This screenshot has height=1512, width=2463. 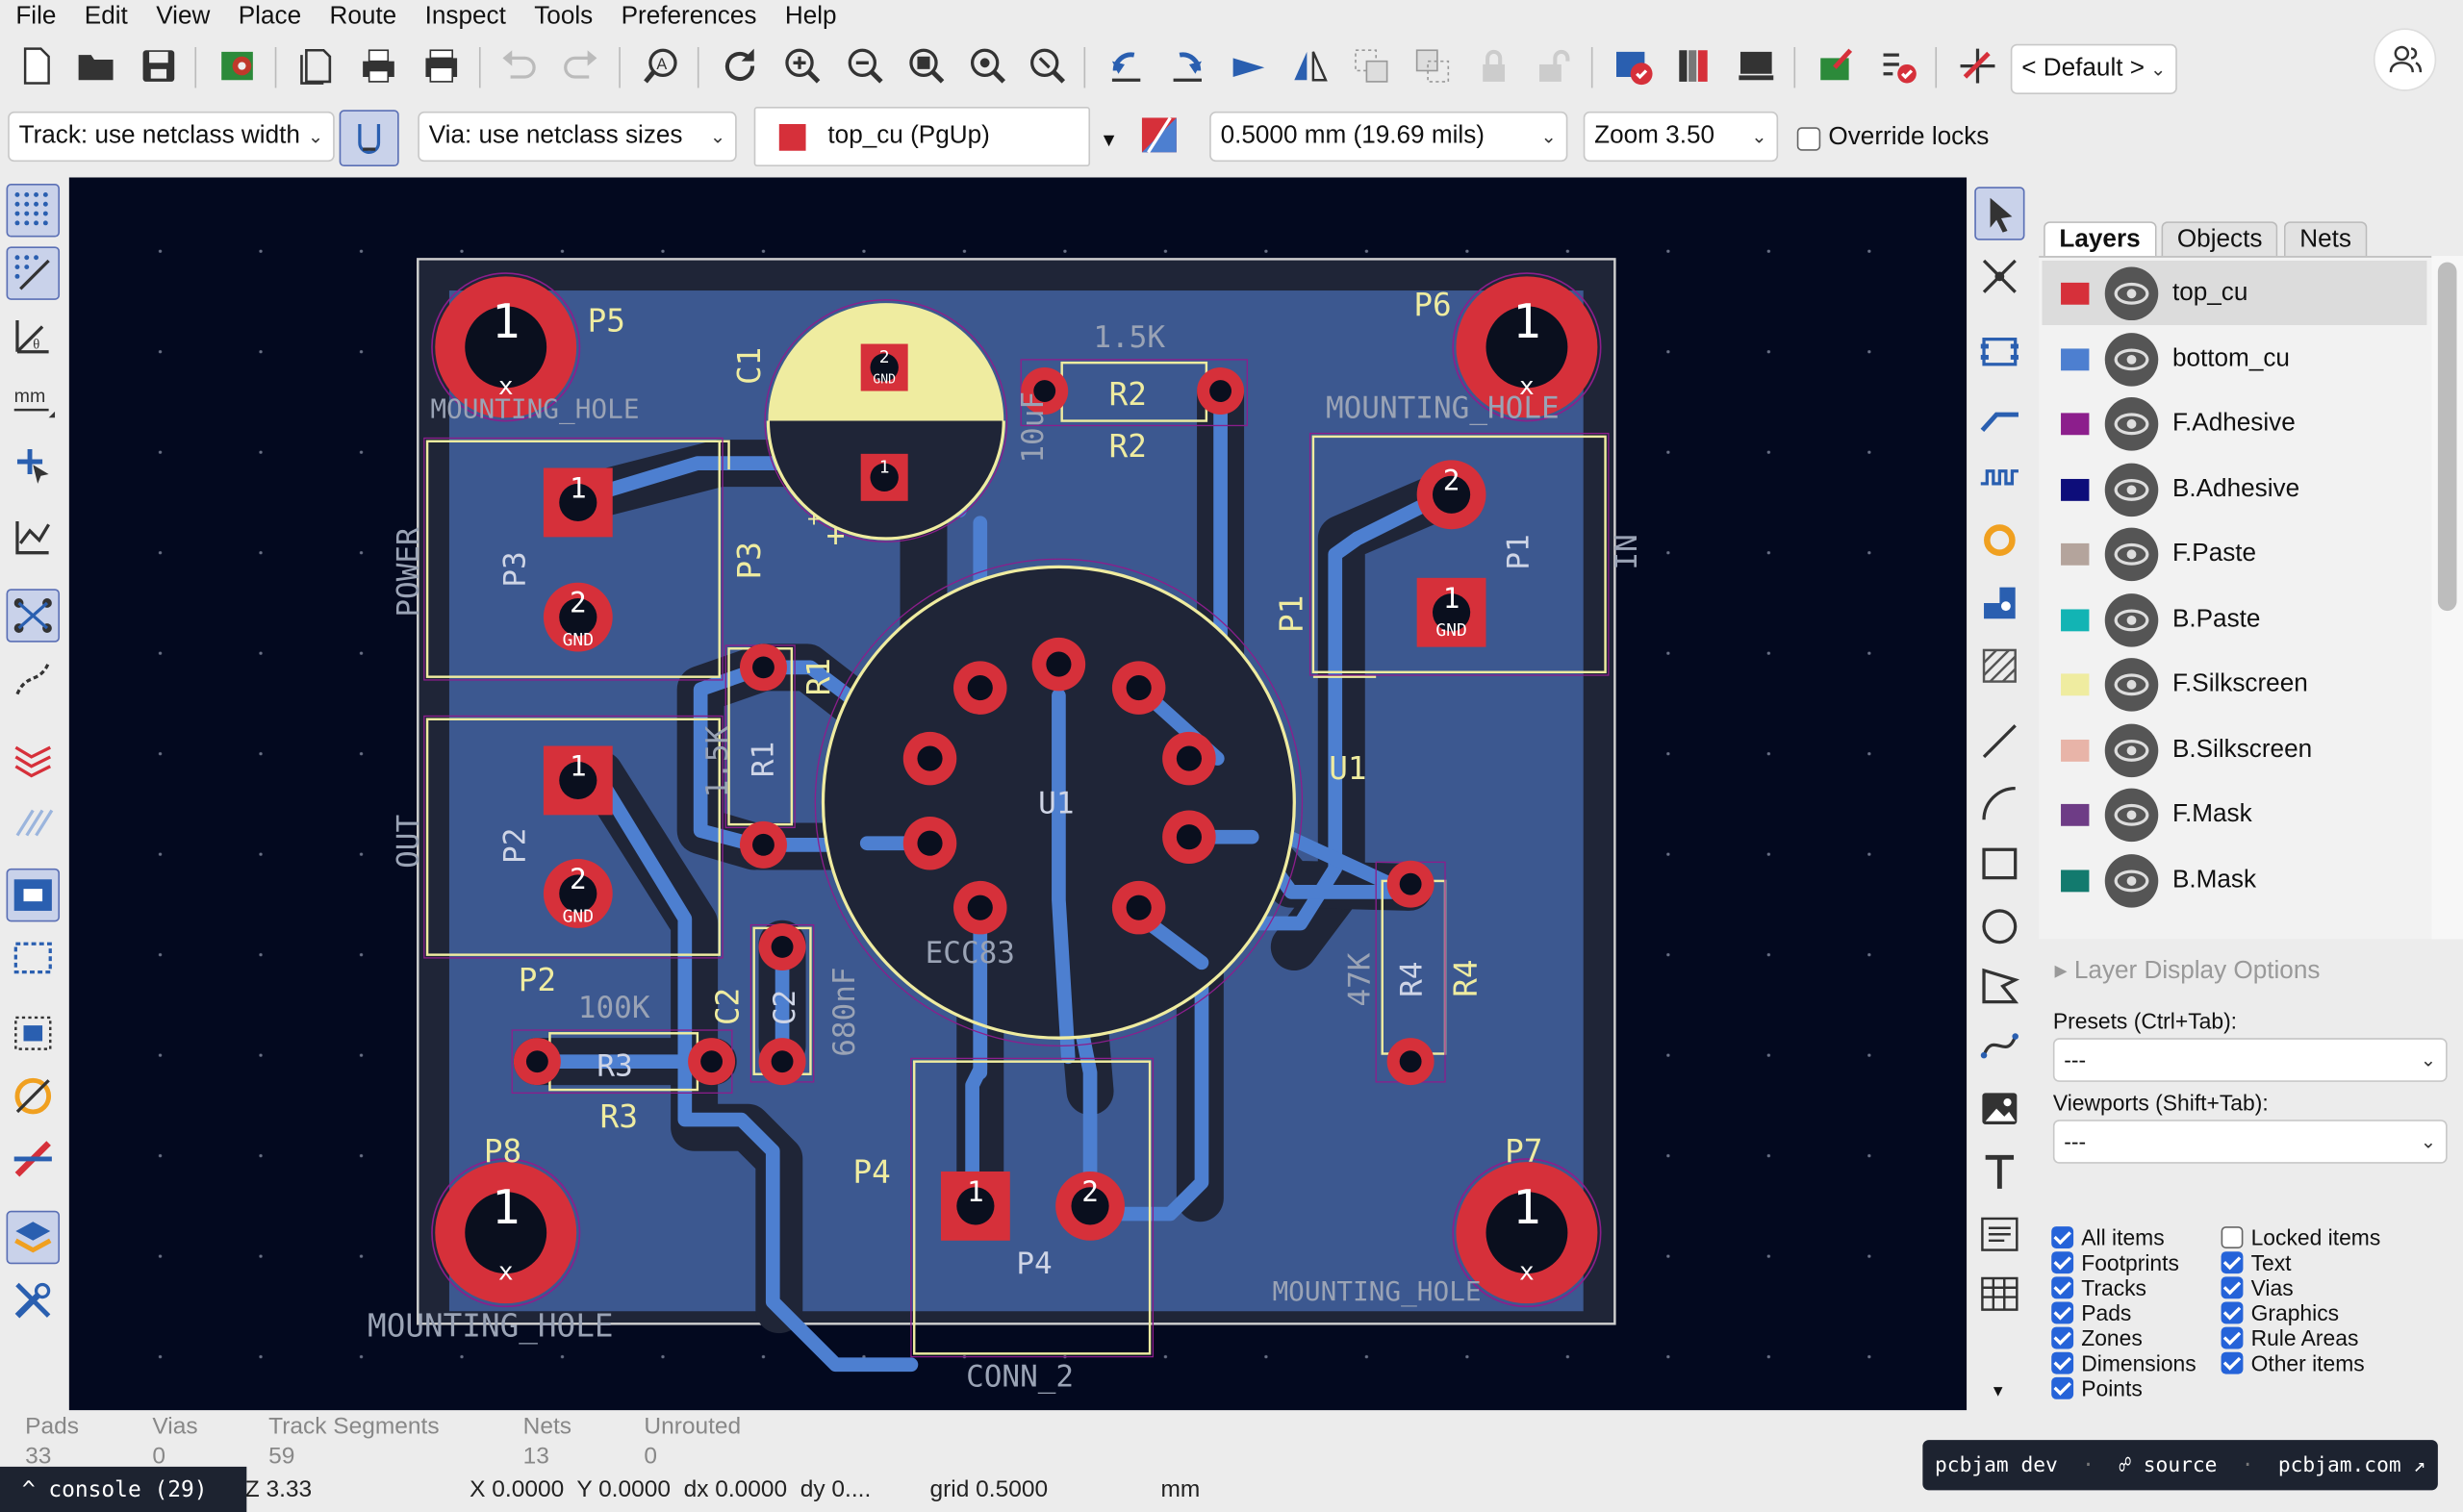 I want to click on track-width-select: Track: use netclass width ⌄, so click(x=171, y=137).